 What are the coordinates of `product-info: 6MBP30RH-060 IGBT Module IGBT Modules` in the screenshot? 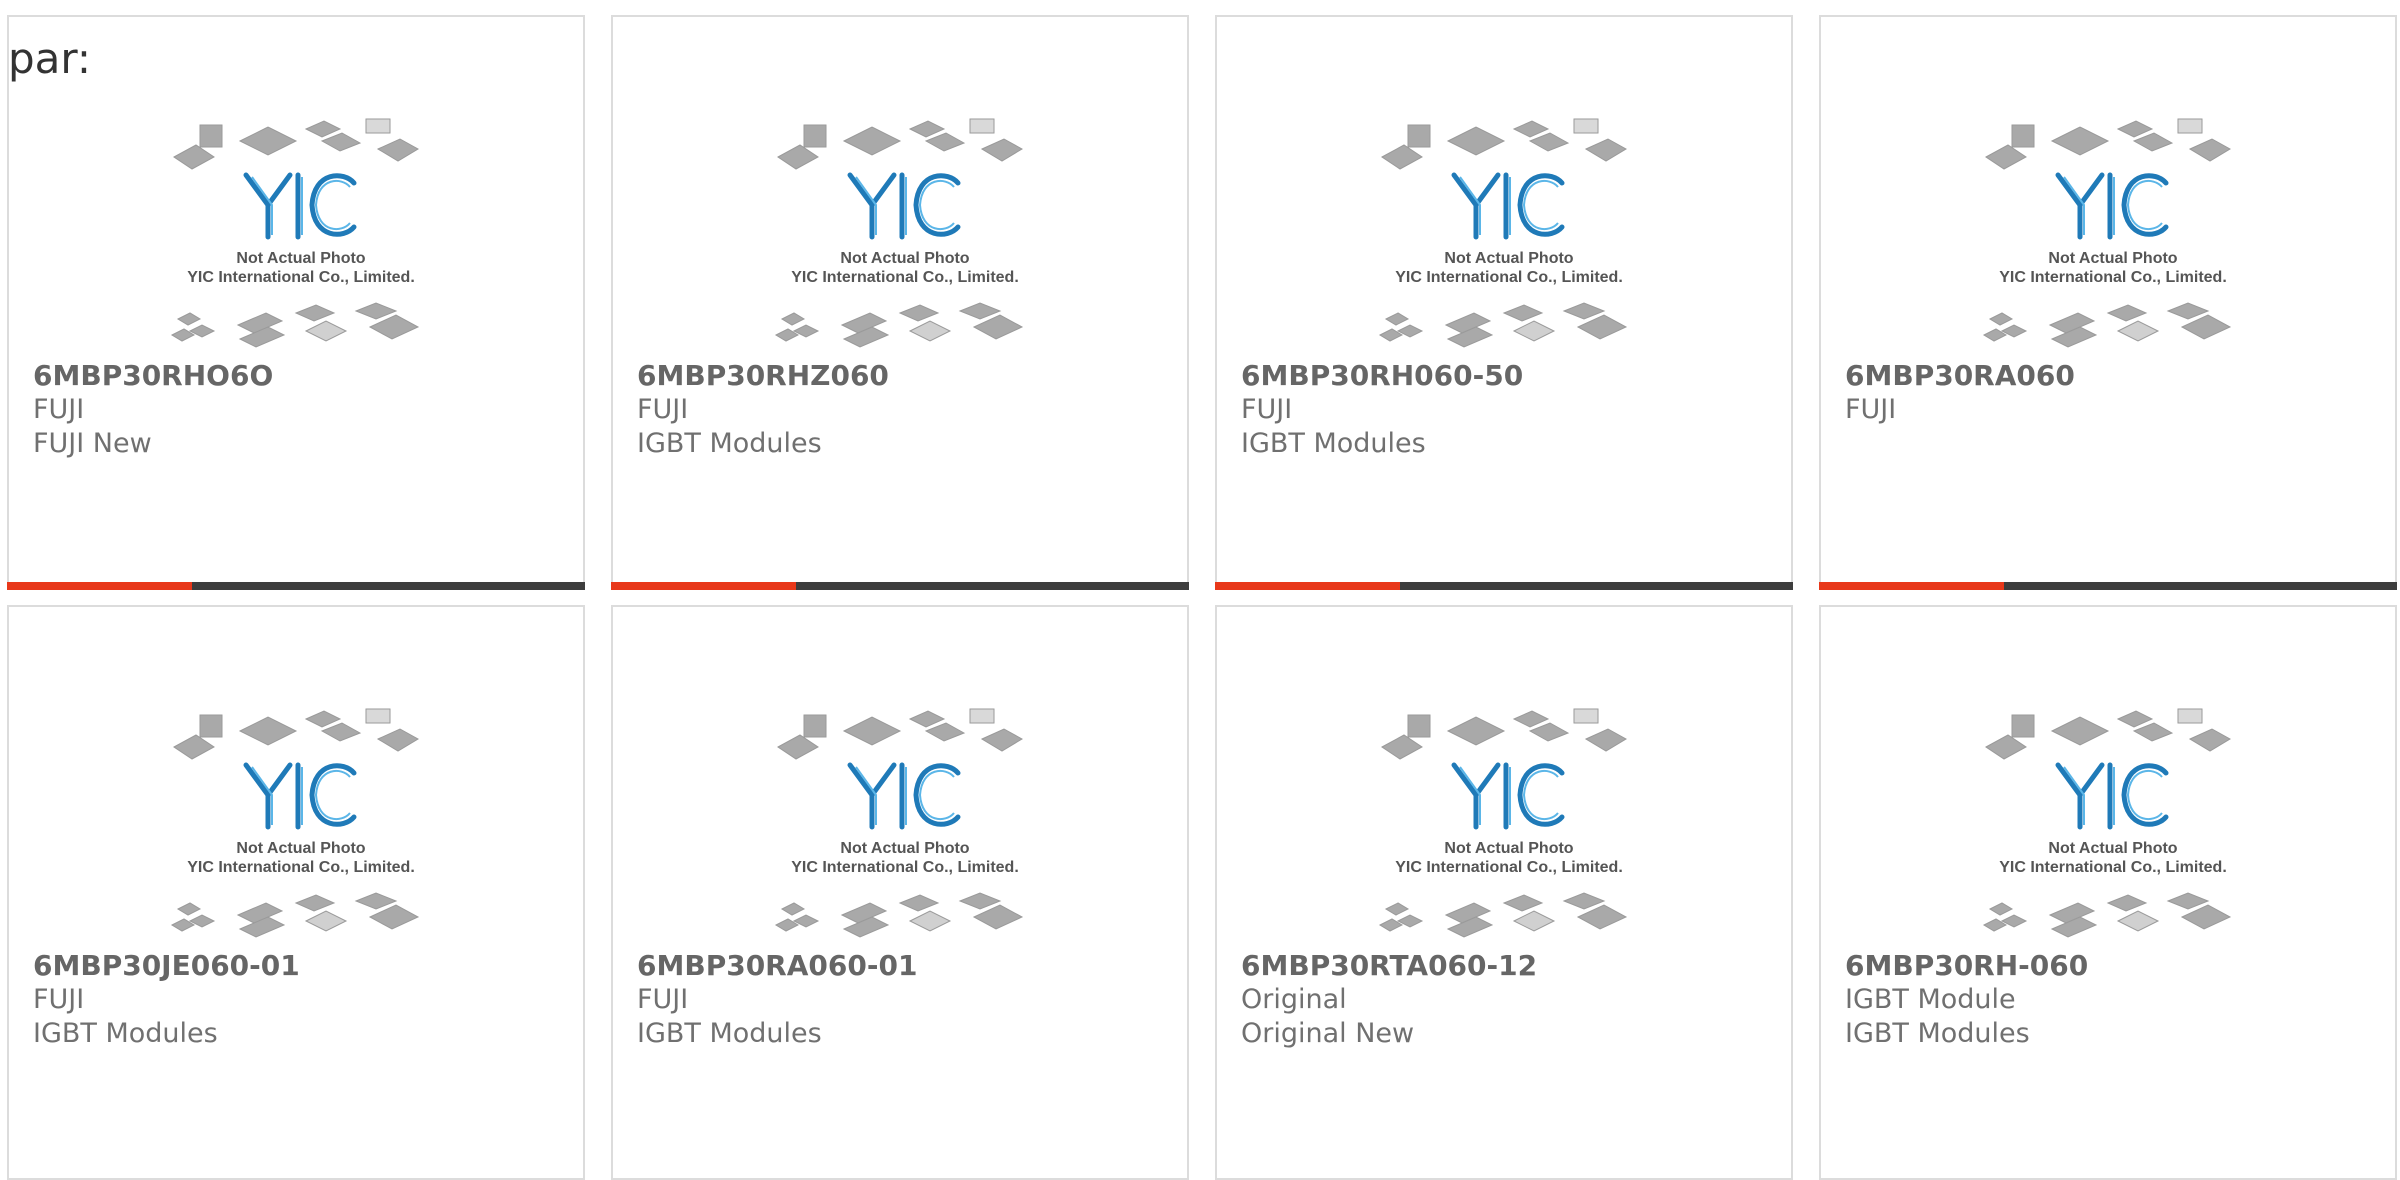 It's located at (2115, 1000).